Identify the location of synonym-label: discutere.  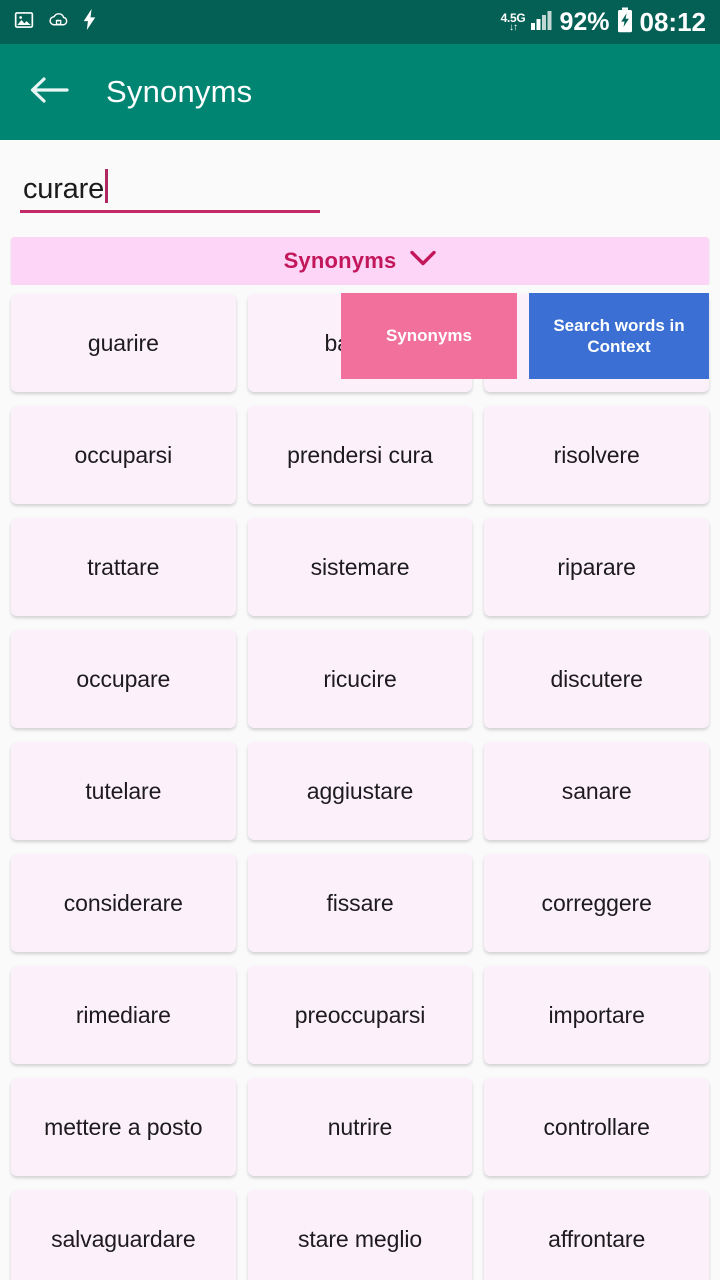
(596, 678).